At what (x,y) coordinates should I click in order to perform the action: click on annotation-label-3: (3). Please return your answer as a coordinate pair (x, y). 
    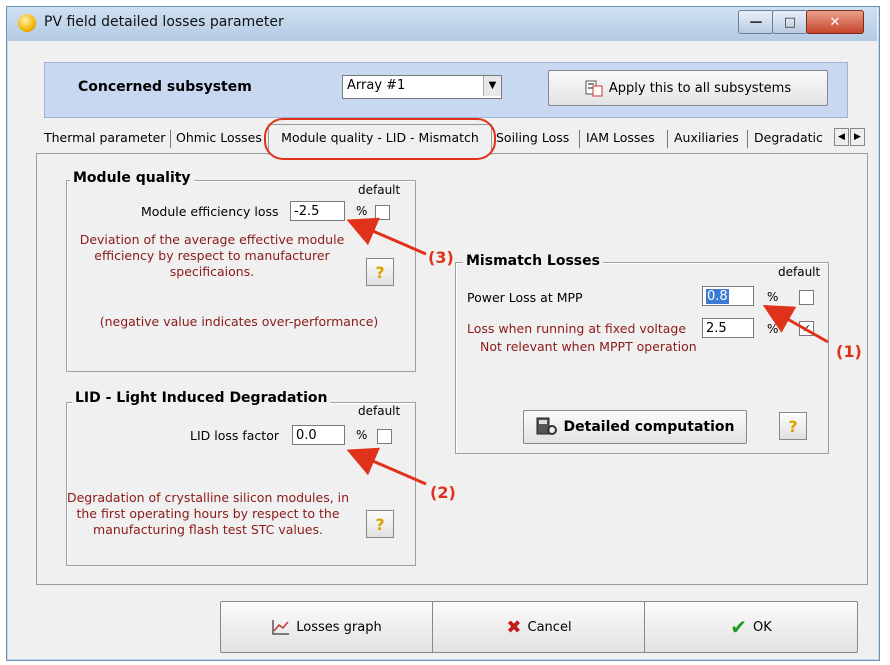
    Looking at the image, I should click on (441, 257).